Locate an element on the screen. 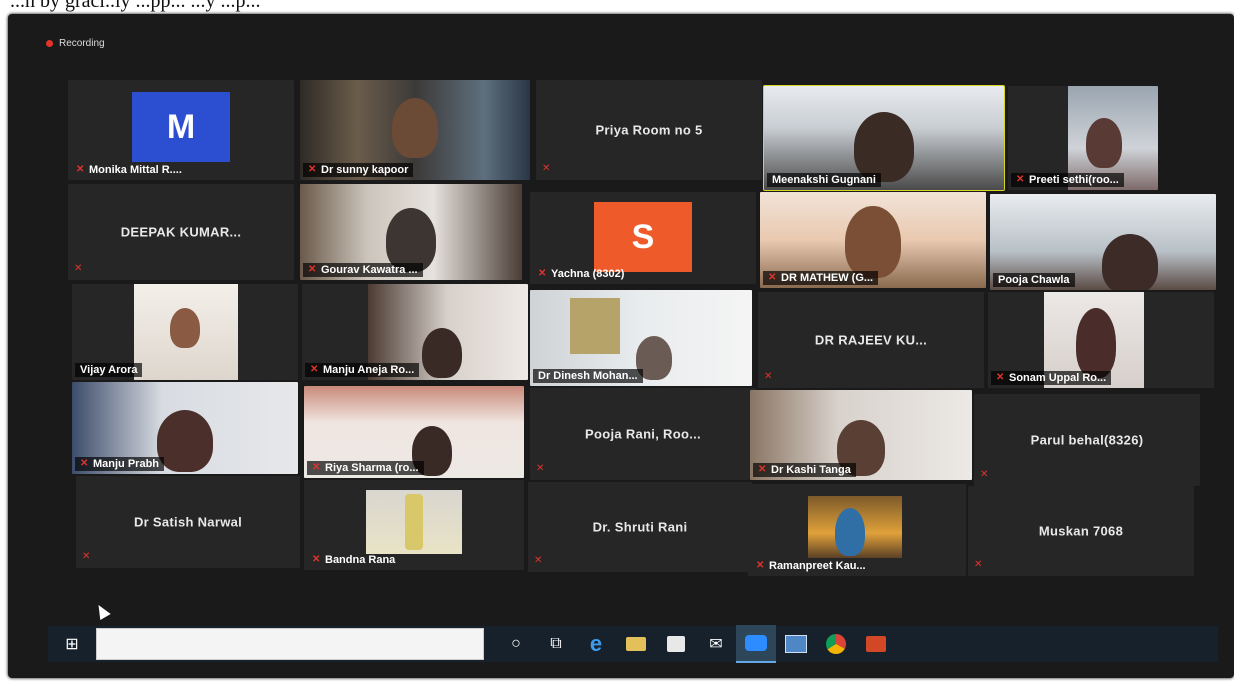 The height and width of the screenshot is (686, 1244). participant-name: Meenakshi Gugnani is located at coordinates (824, 180).